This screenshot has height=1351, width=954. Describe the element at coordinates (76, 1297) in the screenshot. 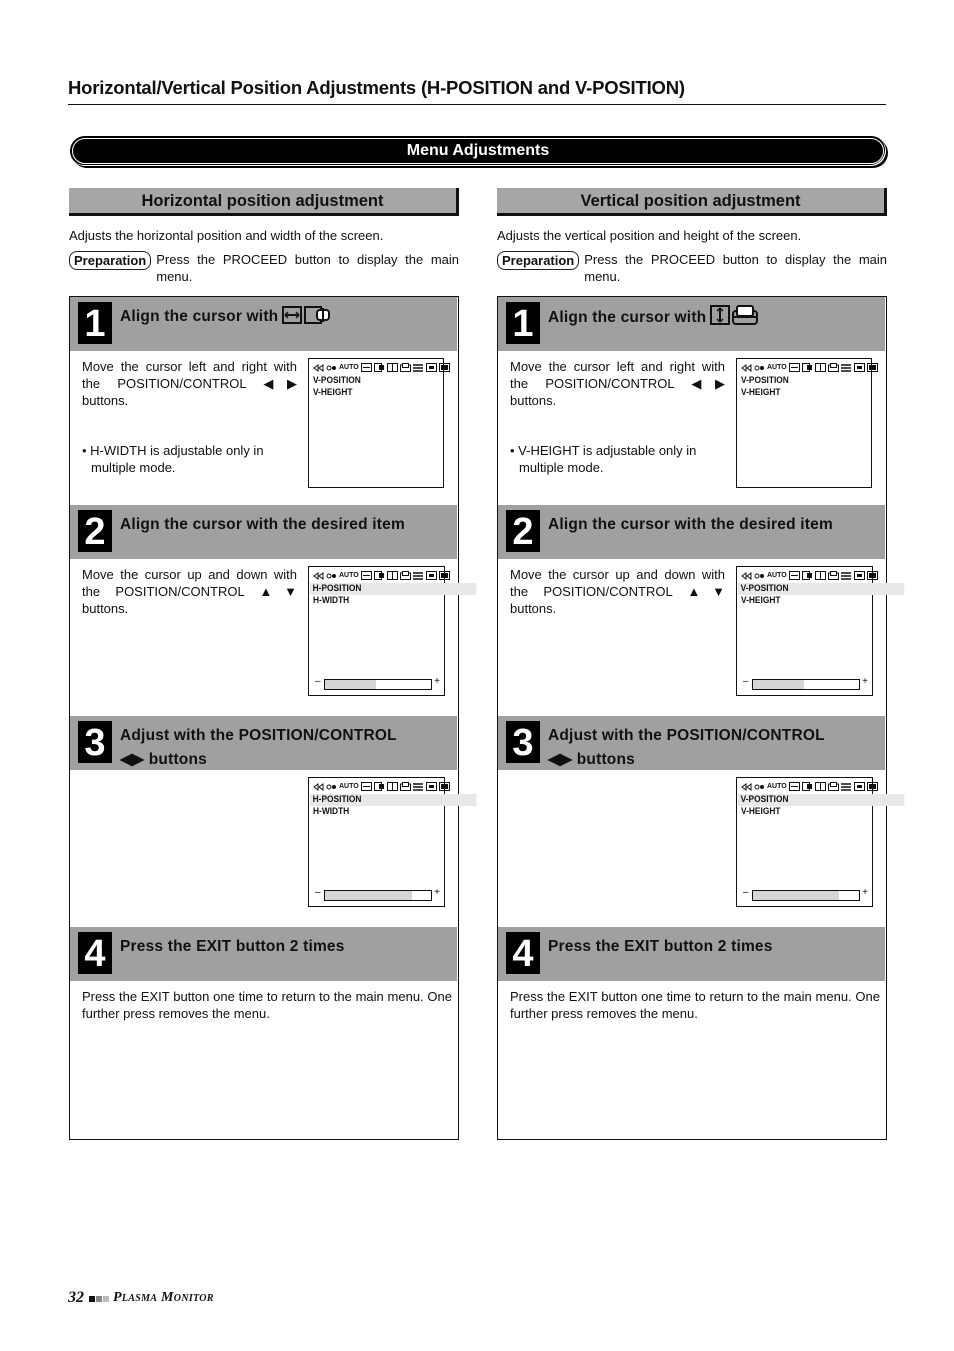

I see `page-number: 32` at that location.